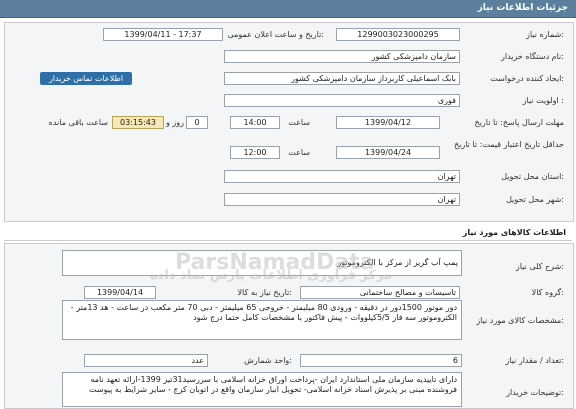  Describe the element at coordinates (527, 78) in the screenshot. I see `creator-label: ایجاد کننده درخواست:` at that location.